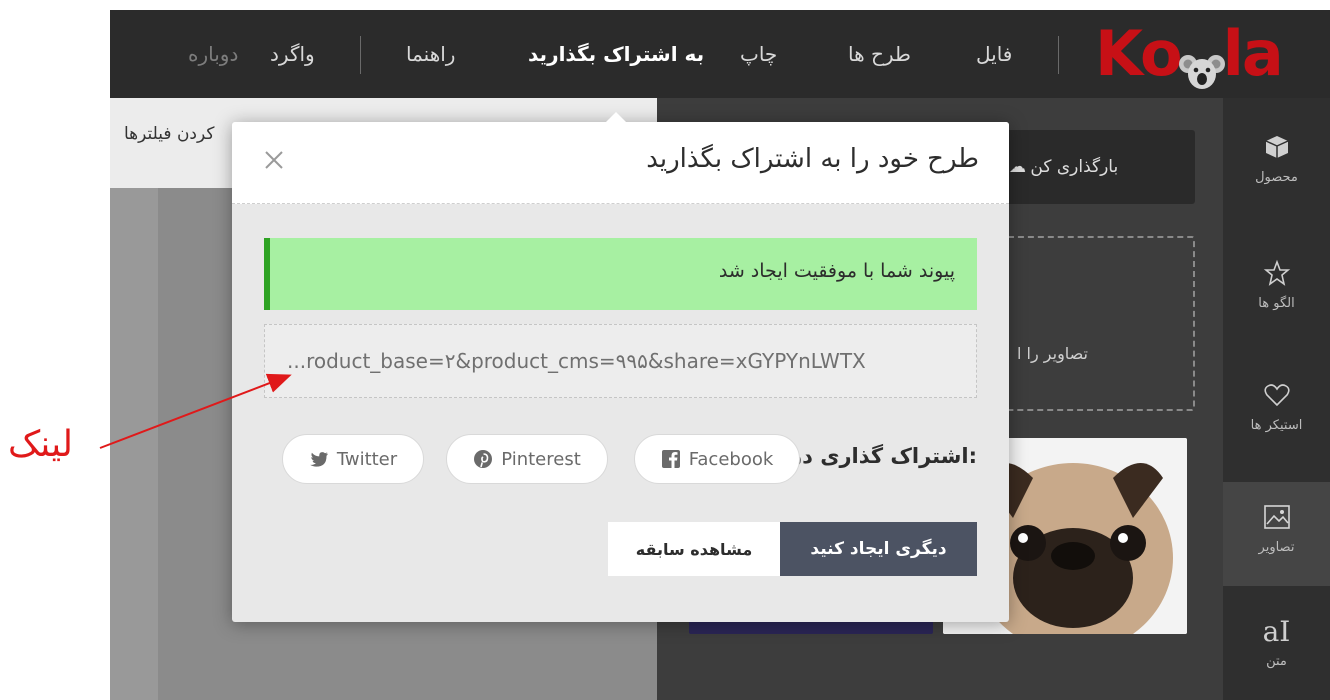  What do you see at coordinates (731, 459) in the screenshot?
I see `facebook-label: Facebook` at bounding box center [731, 459].